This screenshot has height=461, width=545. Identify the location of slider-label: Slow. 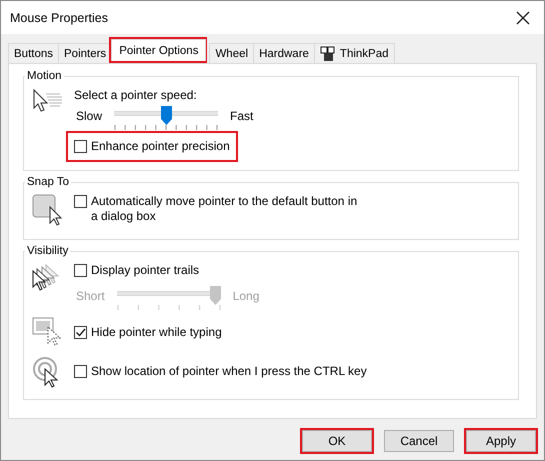
(89, 116).